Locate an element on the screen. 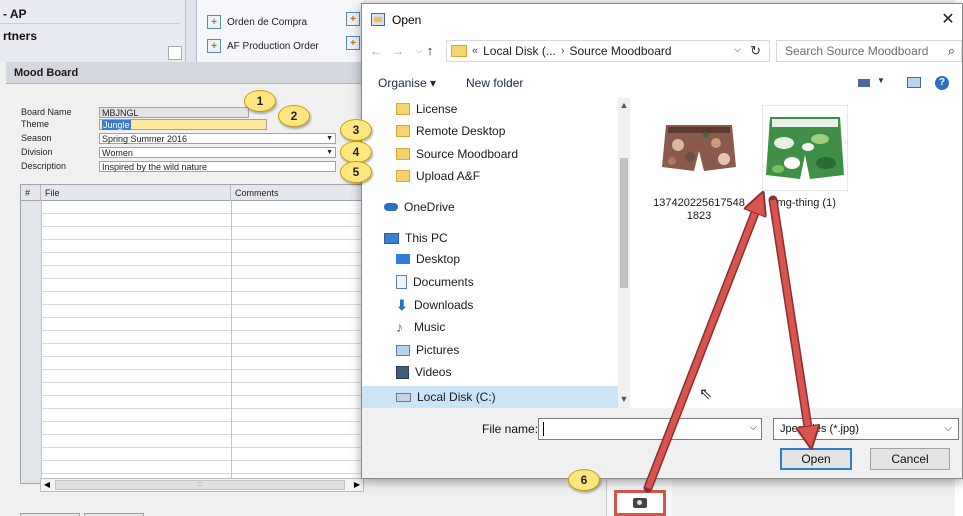  desktop-icon is located at coordinates (403, 259).